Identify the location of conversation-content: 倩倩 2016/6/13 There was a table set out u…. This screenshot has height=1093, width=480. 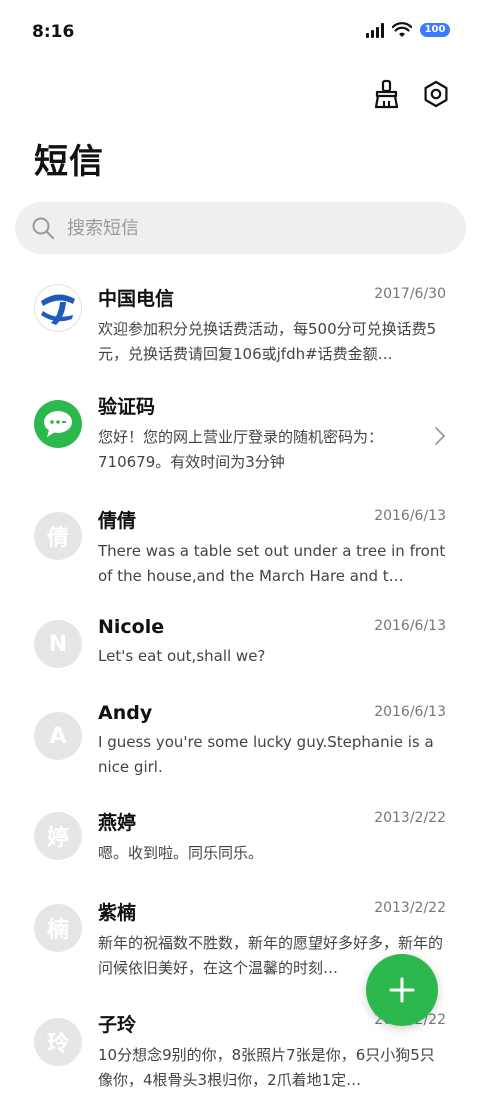
(272, 547).